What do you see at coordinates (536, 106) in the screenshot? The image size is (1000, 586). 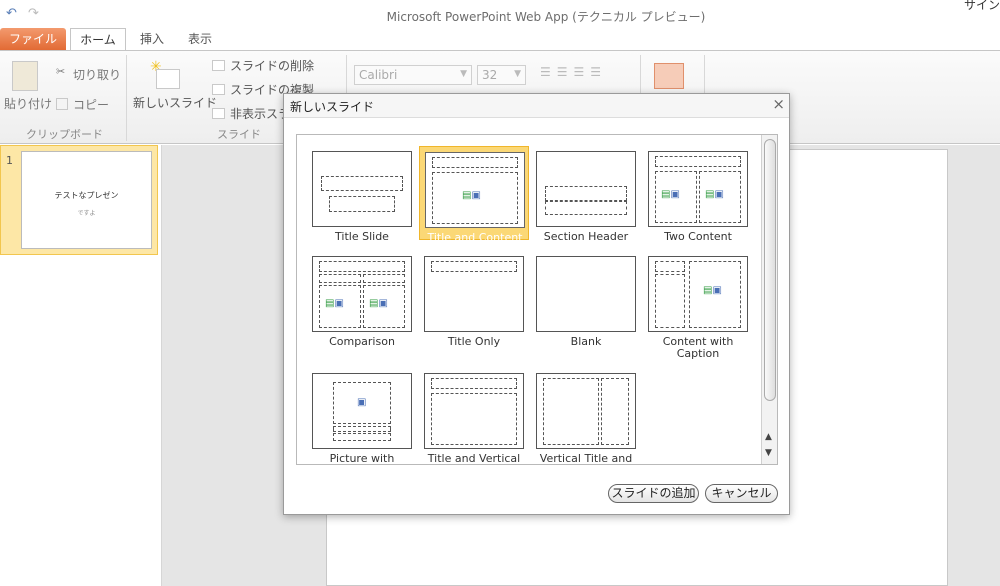 I see `dialog-header: 新しいスライド ×` at bounding box center [536, 106].